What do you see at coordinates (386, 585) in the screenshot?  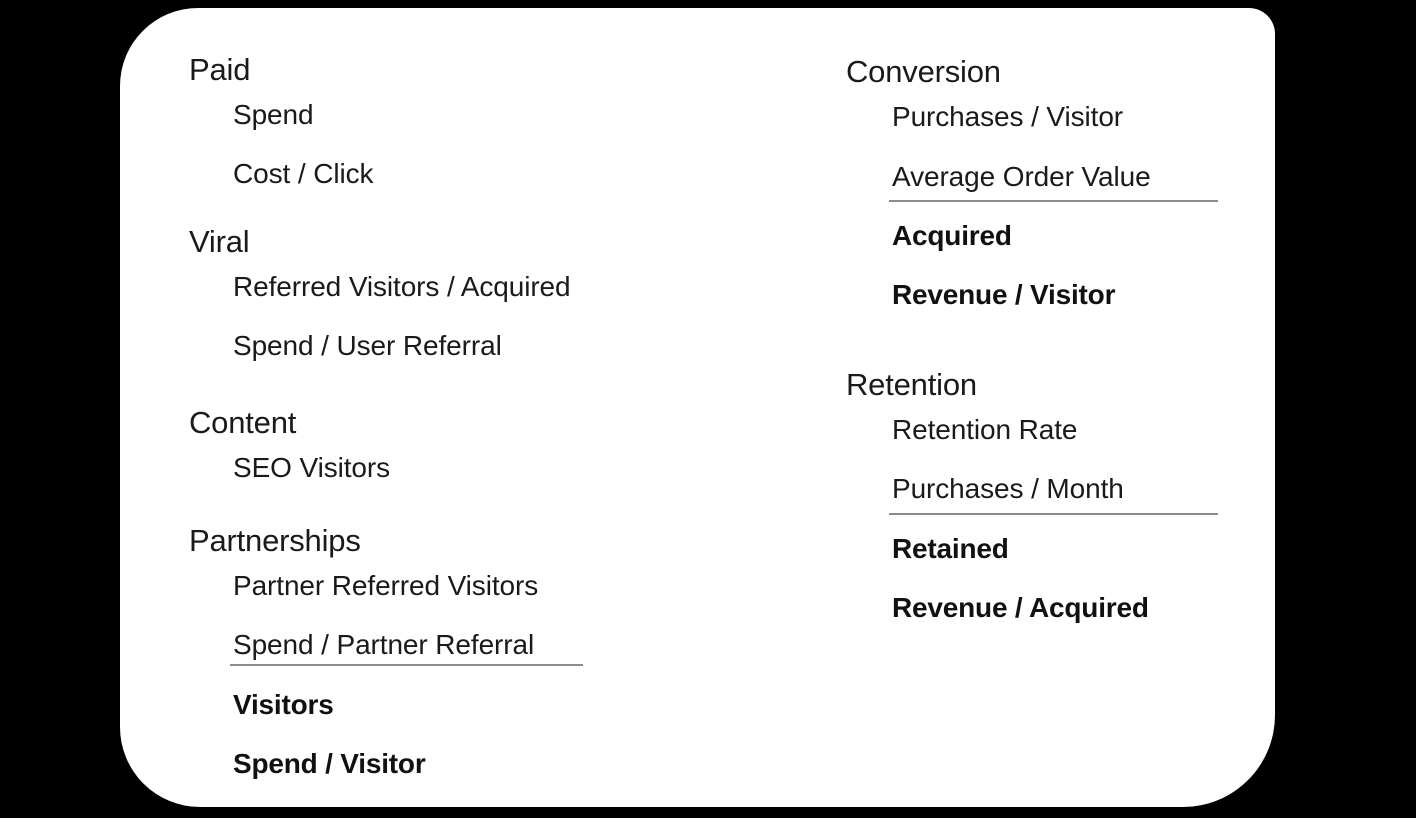 I see `metric-item-partner-referred-visitors: Partner Referred Visitors` at bounding box center [386, 585].